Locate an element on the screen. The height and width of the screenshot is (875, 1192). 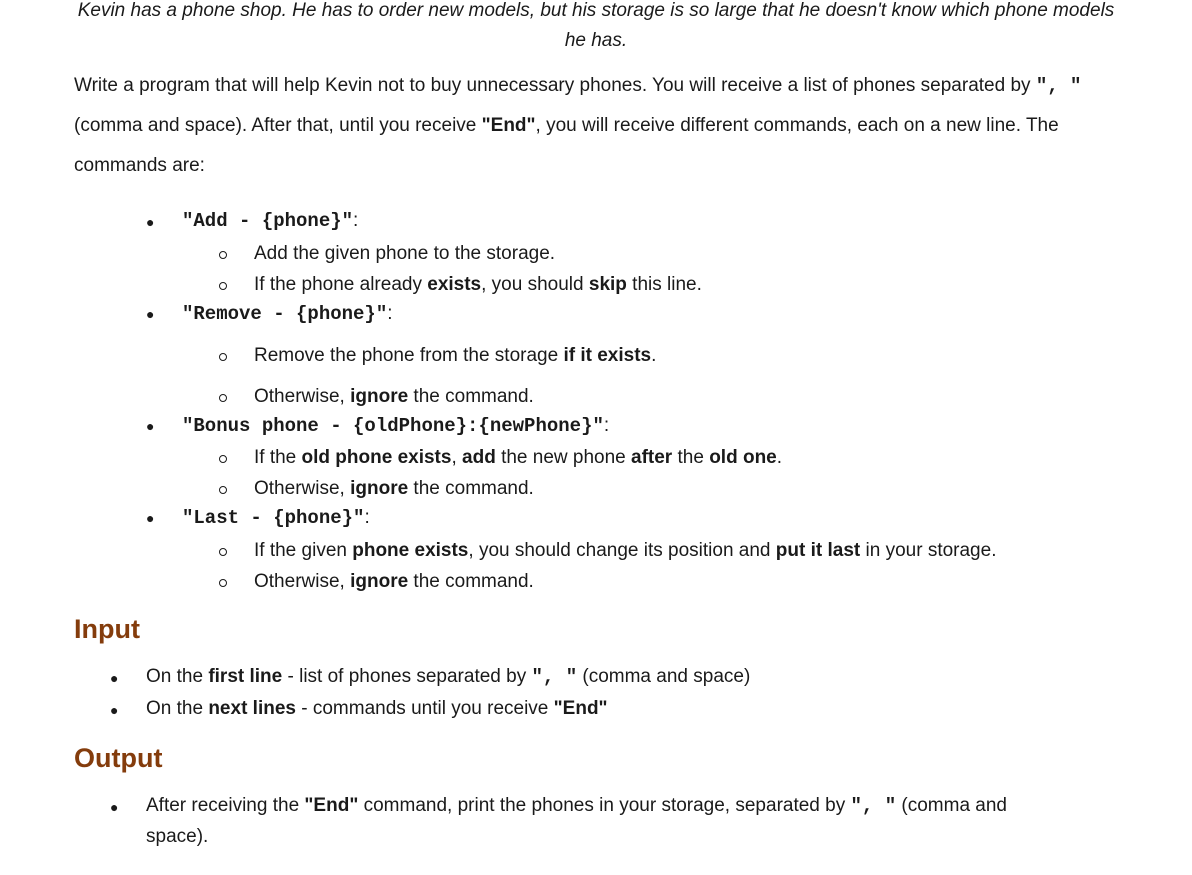
command-remove: "Remove - {phone}": is located at coordinates (287, 314).